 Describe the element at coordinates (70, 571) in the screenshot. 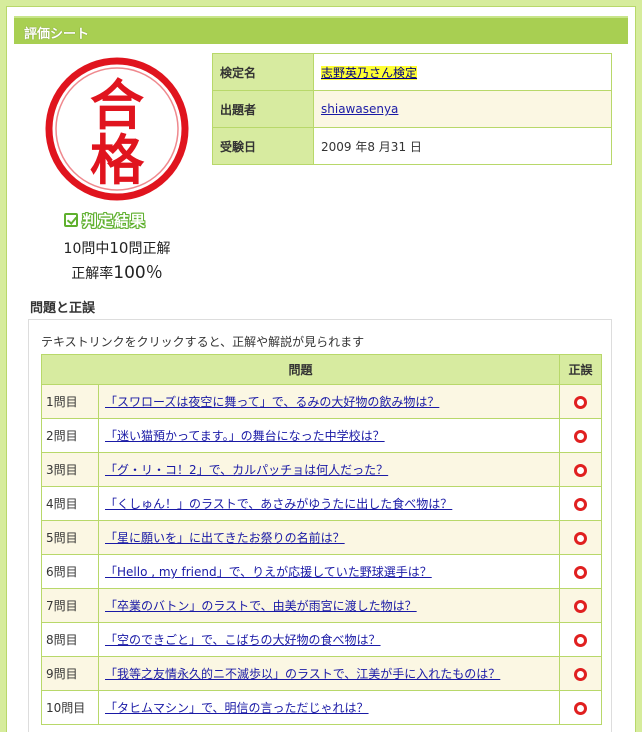

I see `question-number: 6問目` at that location.